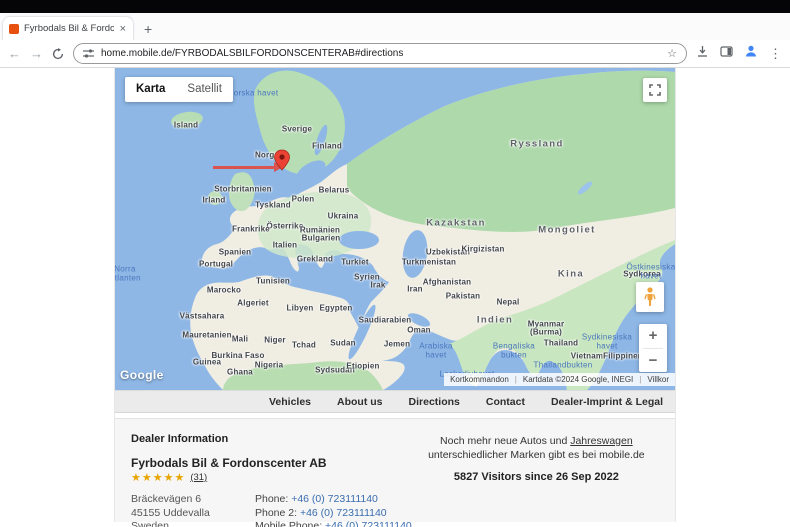 The width and height of the screenshot is (790, 527). I want to click on download-icon, so click(702, 54).